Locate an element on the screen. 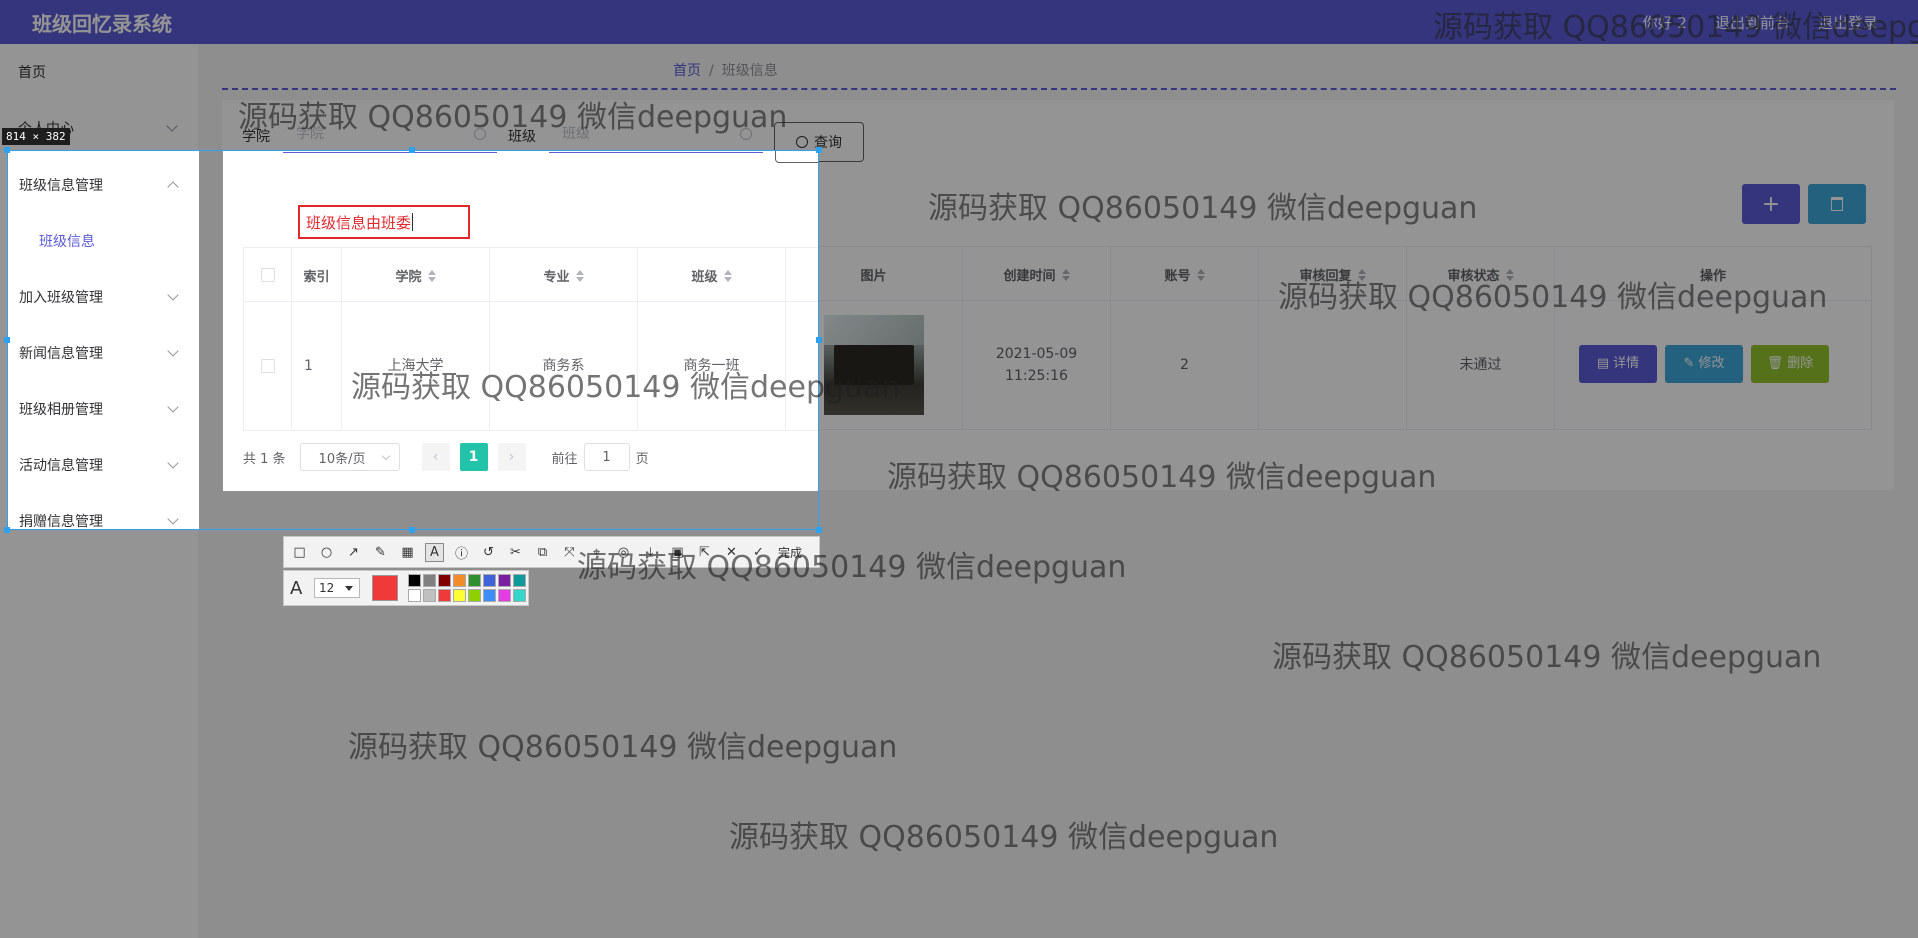  resize-handle-s is located at coordinates (412, 530).